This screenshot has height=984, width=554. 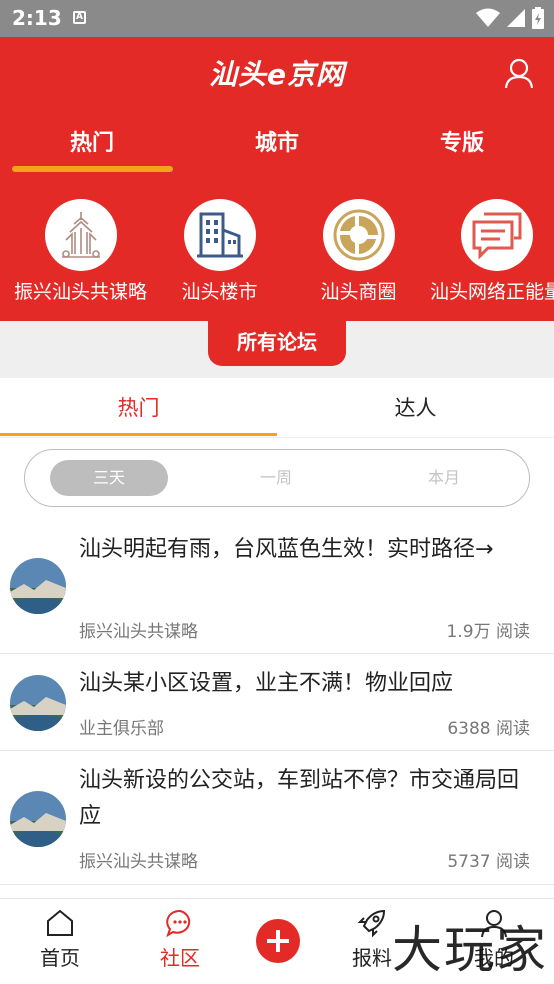 What do you see at coordinates (79, 17) in the screenshot?
I see `a-icon: A` at bounding box center [79, 17].